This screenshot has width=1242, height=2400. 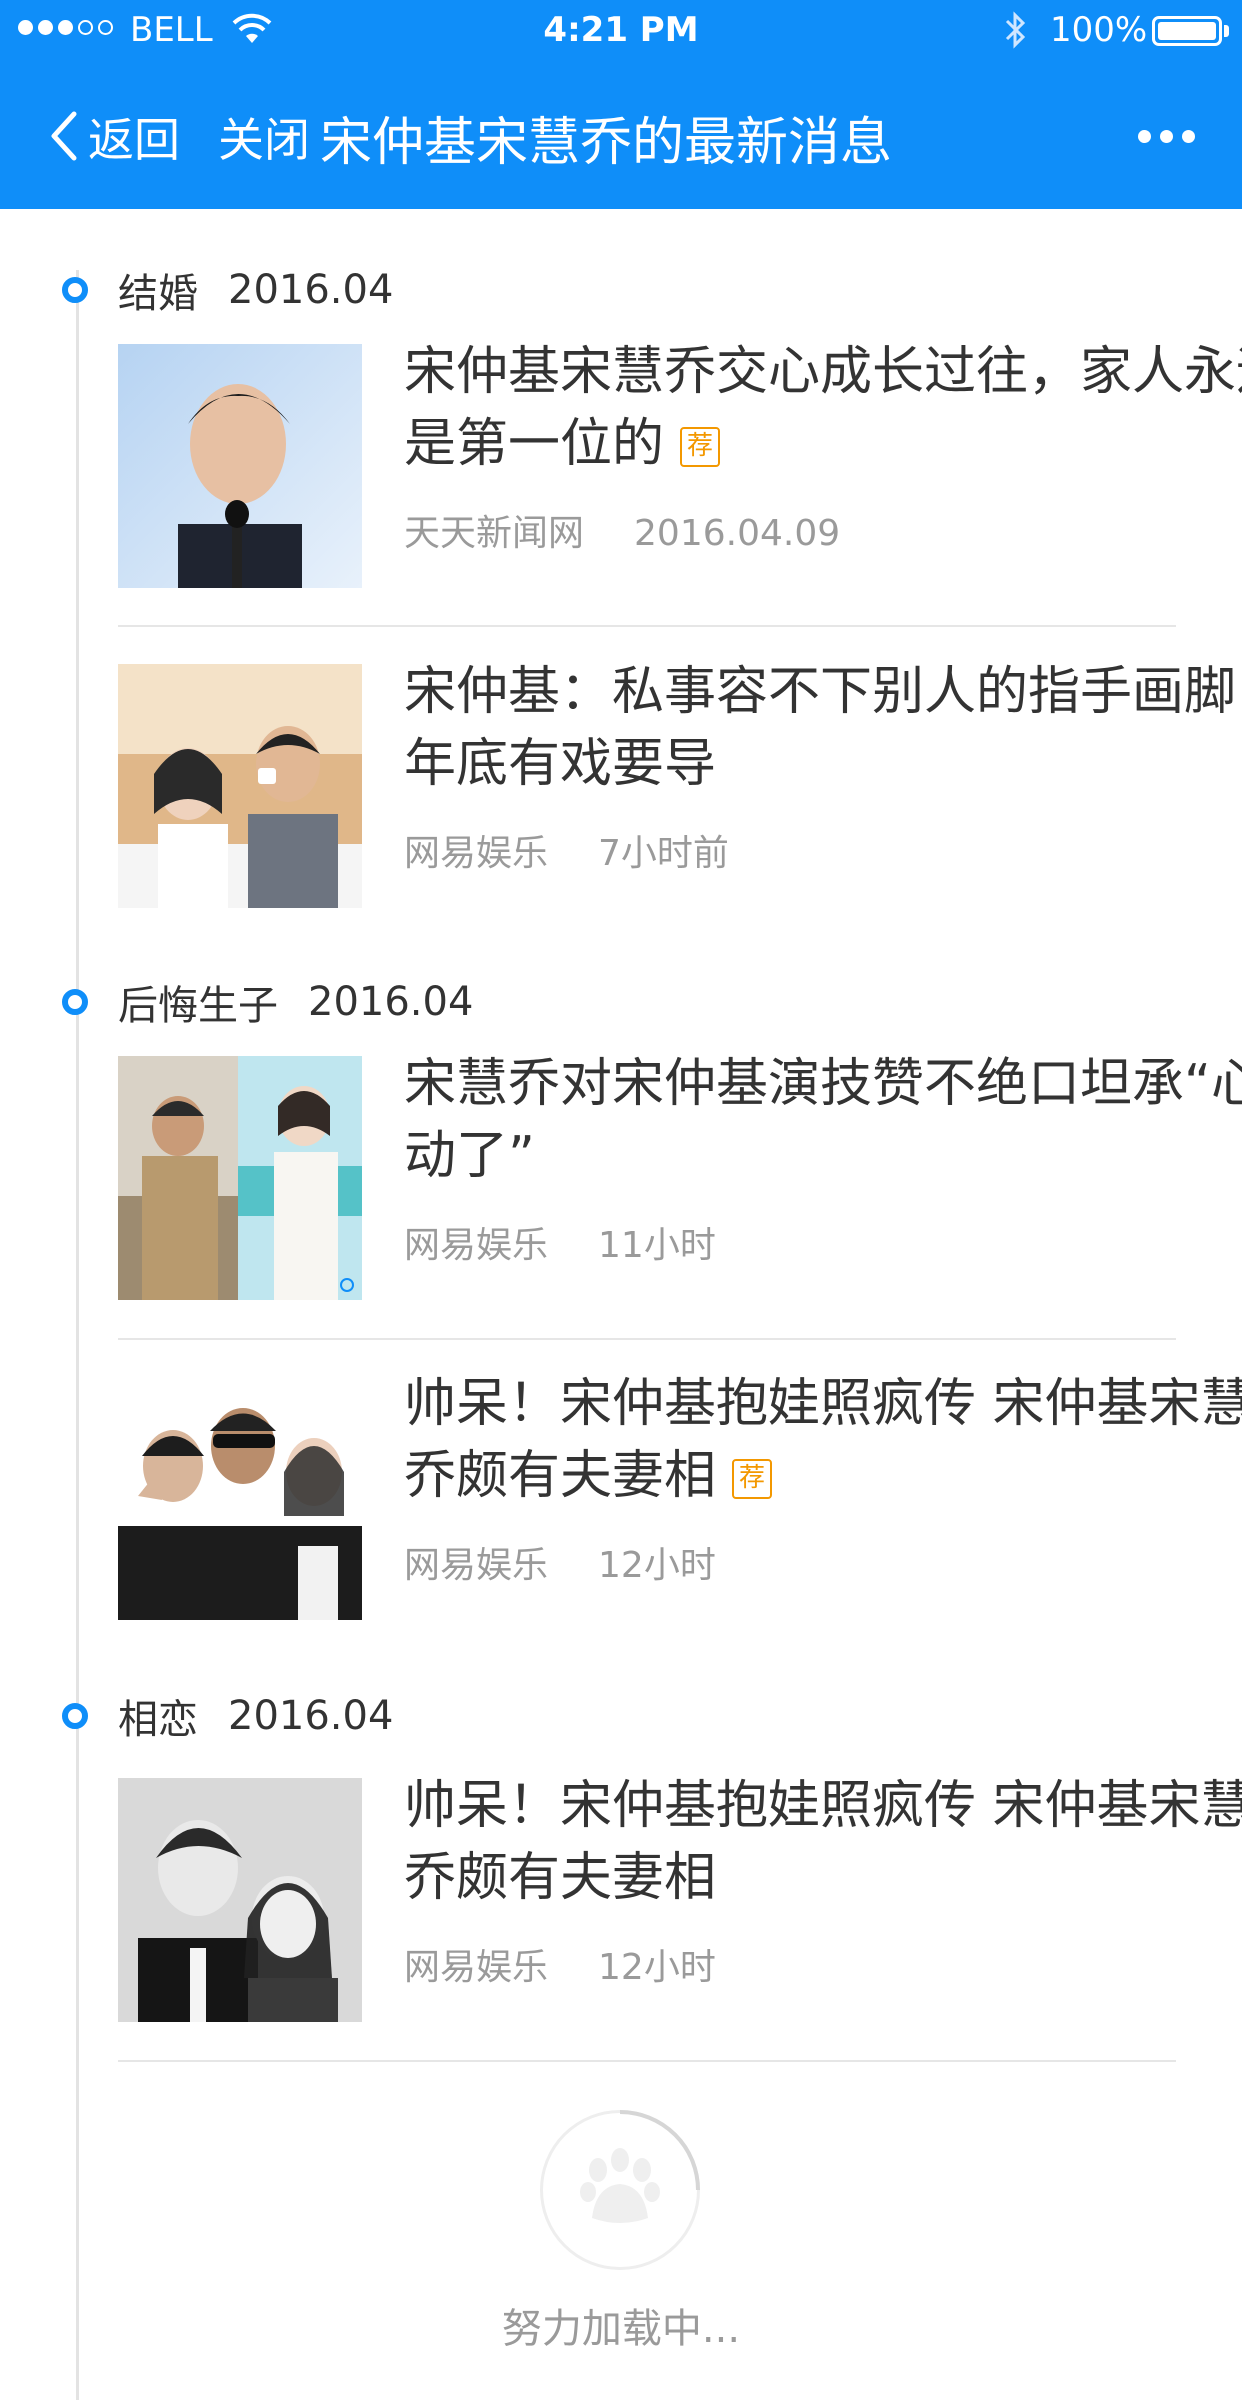 I want to click on nav-bar: 返回 关闭 宋仲基宋慧乔的最新消息, so click(x=621, y=135).